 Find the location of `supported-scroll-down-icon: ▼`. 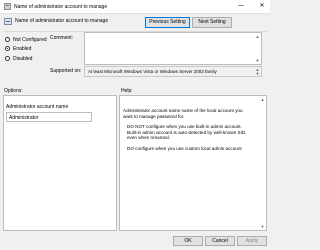

supported-scroll-down-icon: ▼ is located at coordinates (257, 73).